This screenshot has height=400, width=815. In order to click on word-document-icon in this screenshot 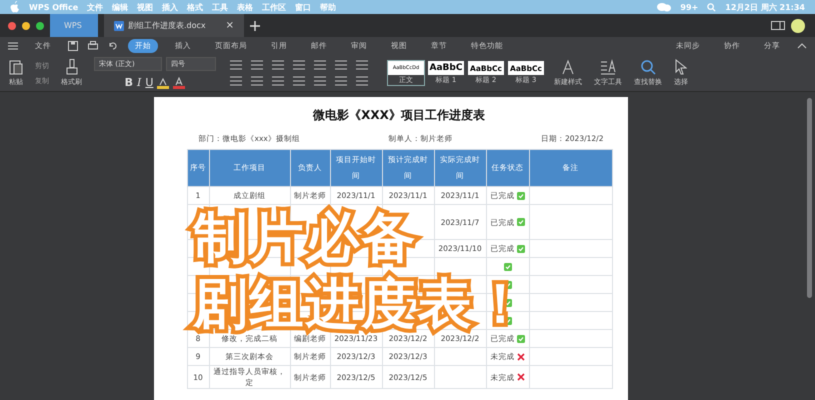, I will do `click(119, 25)`.